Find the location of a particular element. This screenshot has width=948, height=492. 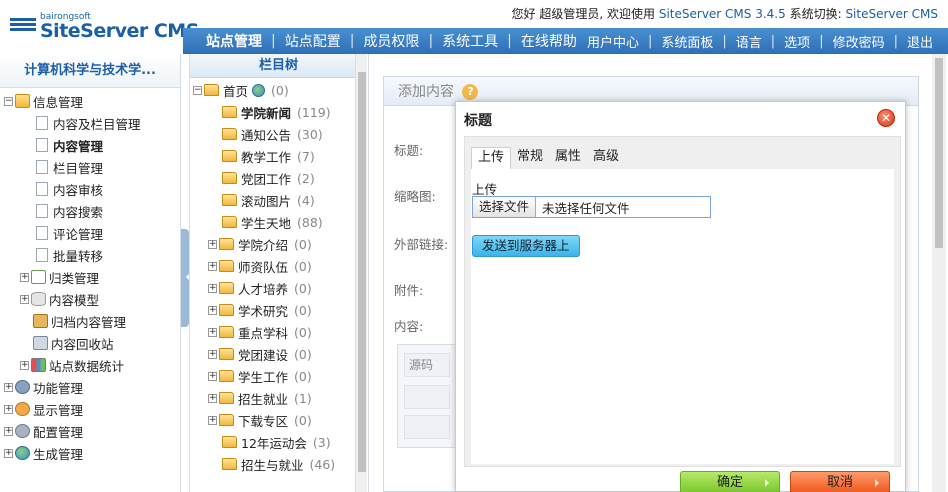

channel-item: 党团工作 (2) is located at coordinates (272, 178).